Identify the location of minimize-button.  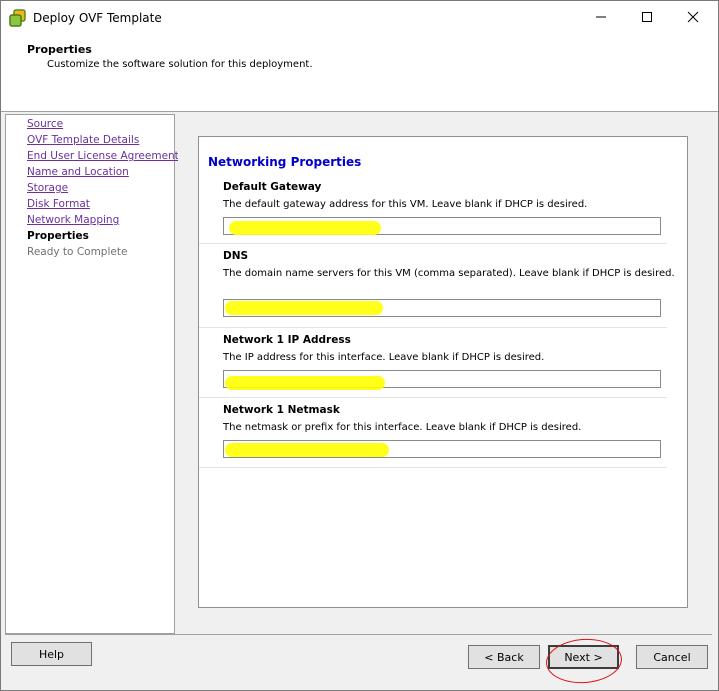
(601, 17).